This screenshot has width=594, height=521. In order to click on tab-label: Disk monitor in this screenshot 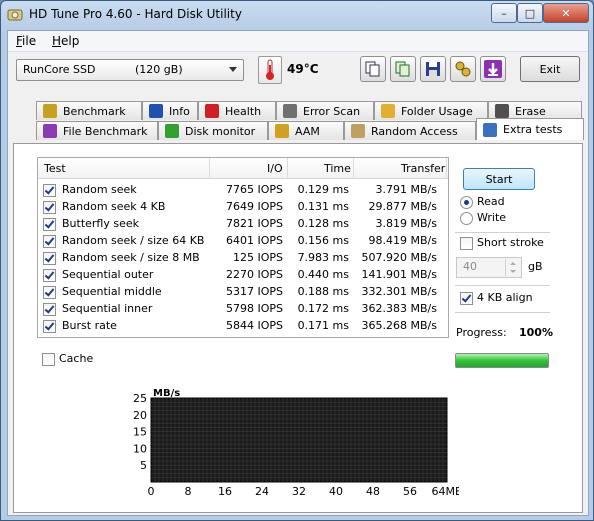, I will do `click(220, 131)`.